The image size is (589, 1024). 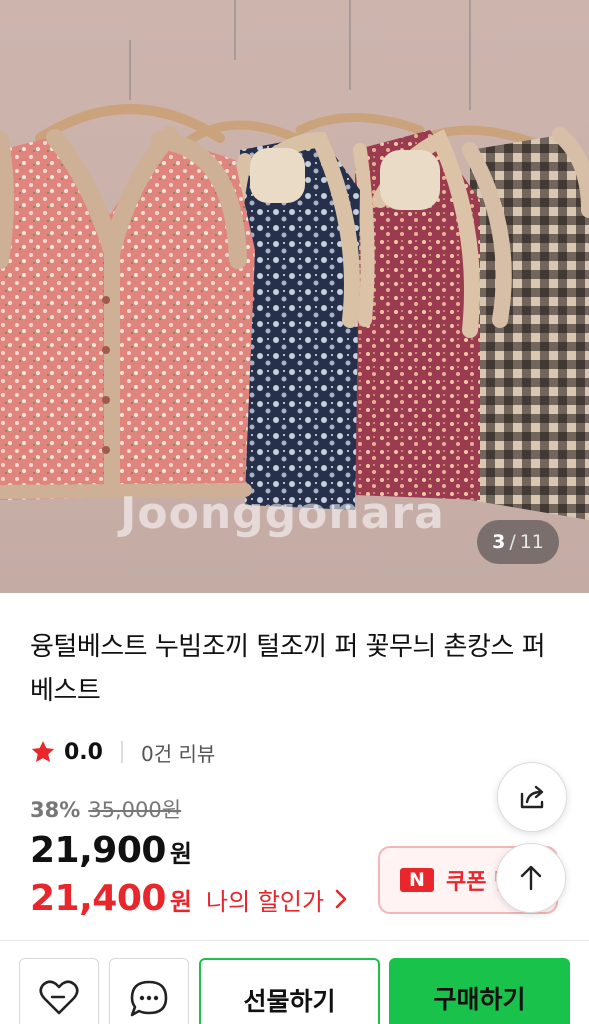 What do you see at coordinates (181, 854) in the screenshot?
I see `sale-price-unit: 원` at bounding box center [181, 854].